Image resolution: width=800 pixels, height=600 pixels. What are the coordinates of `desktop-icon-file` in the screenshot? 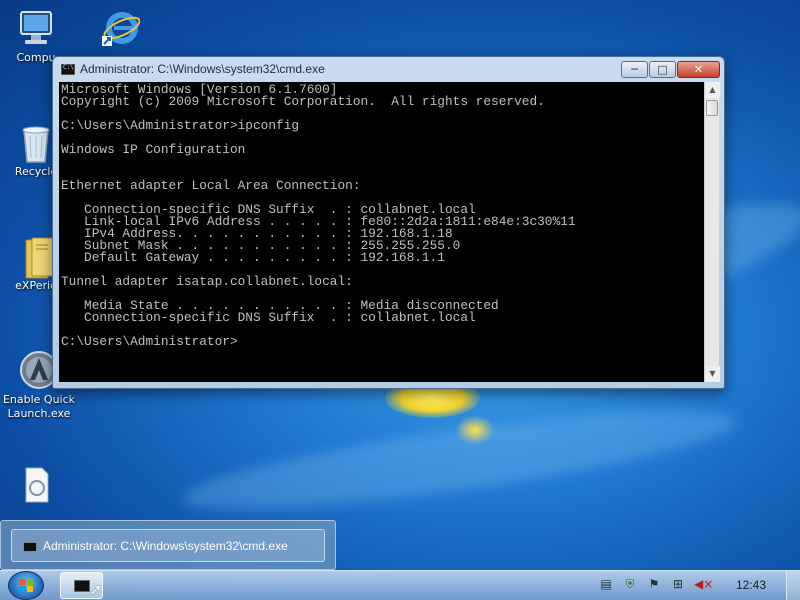 It's located at (37, 485).